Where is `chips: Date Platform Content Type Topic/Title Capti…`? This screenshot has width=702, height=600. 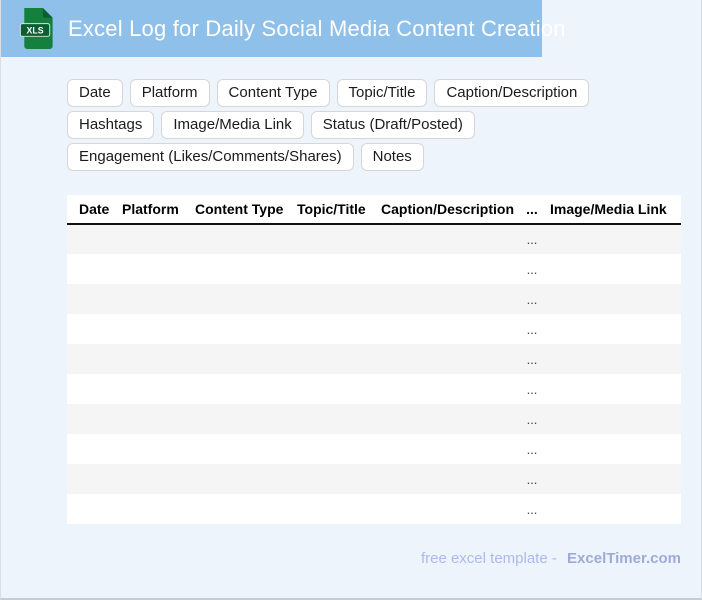 chips: Date Platform Content Type Topic/Title Capti… is located at coordinates (374, 125).